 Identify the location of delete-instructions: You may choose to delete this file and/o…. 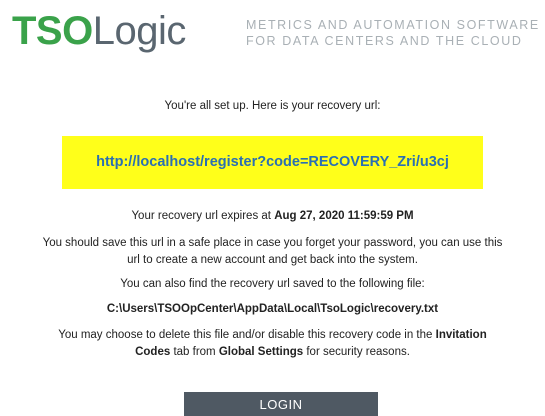
(272, 344).